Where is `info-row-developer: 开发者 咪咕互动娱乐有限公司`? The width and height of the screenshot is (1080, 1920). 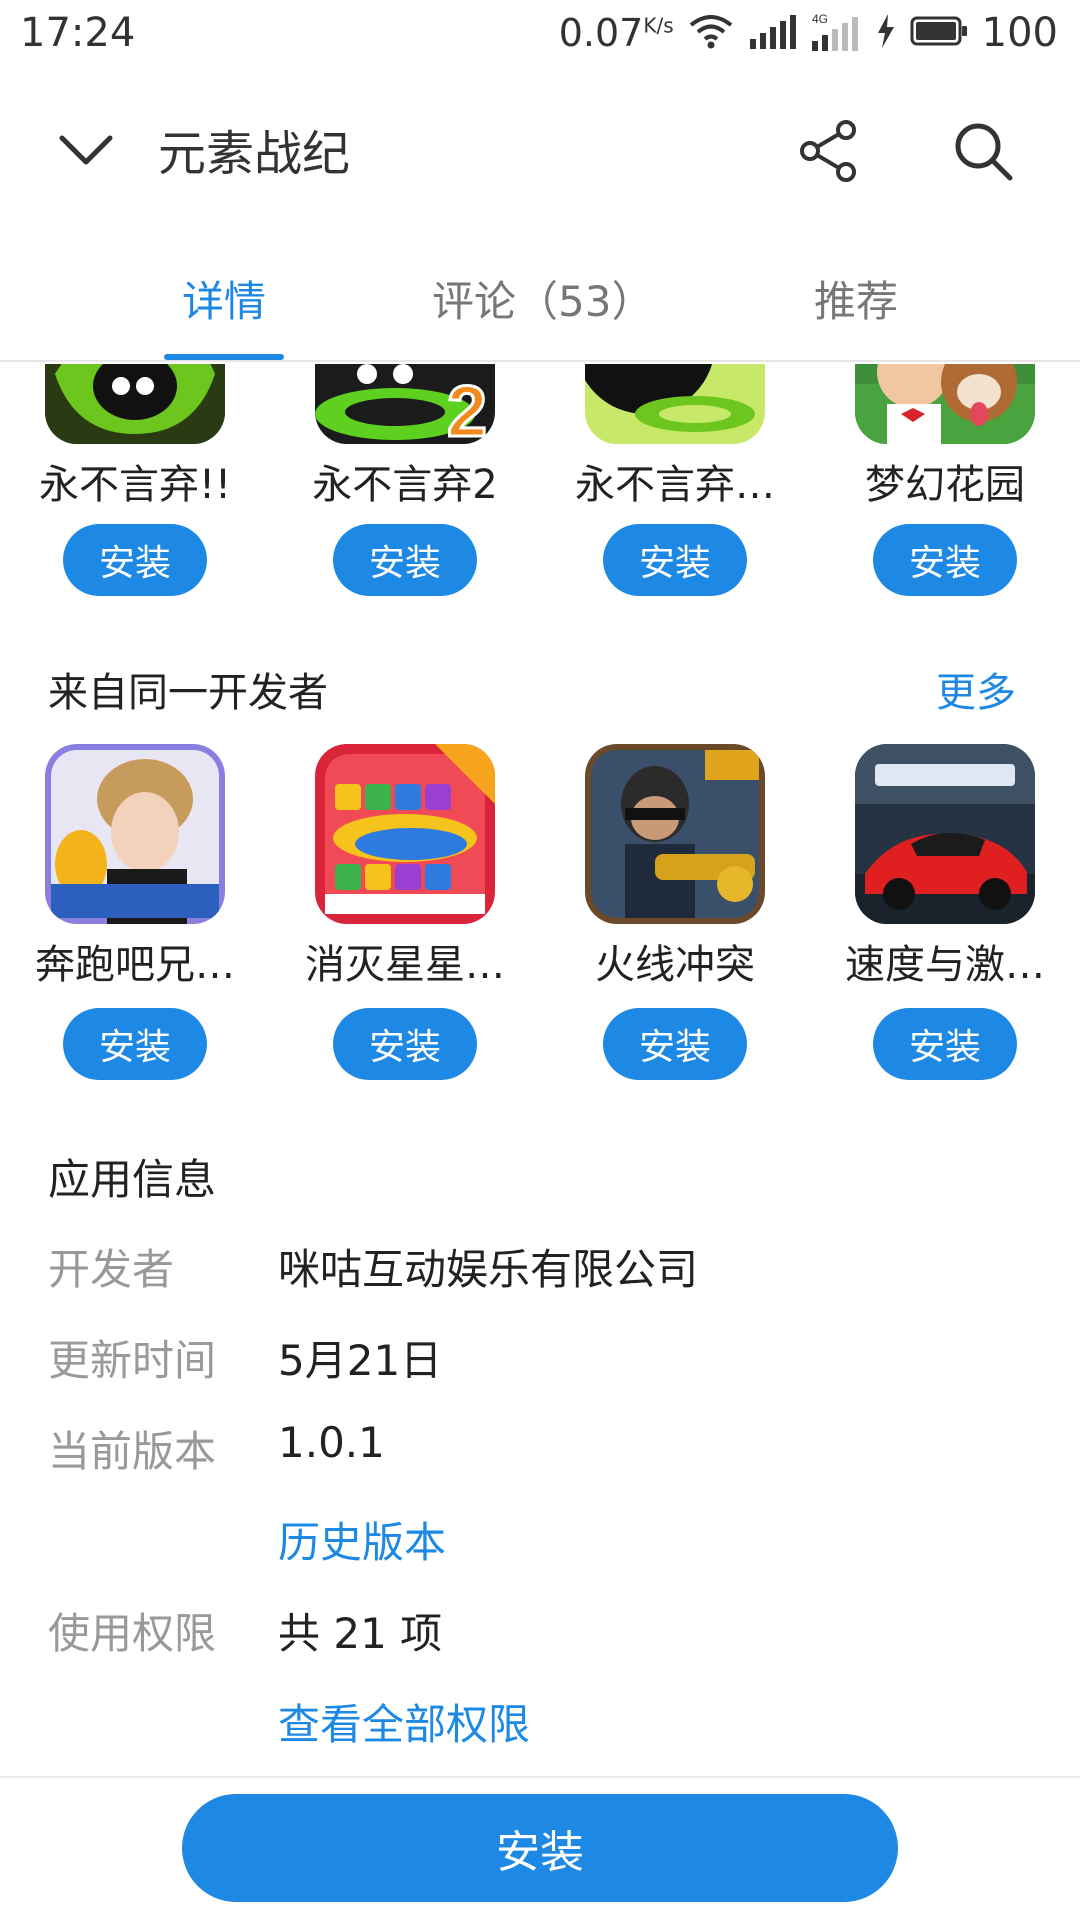 info-row-developer: 开发者 咪咕互动娱乐有限公司 is located at coordinates (543, 1266).